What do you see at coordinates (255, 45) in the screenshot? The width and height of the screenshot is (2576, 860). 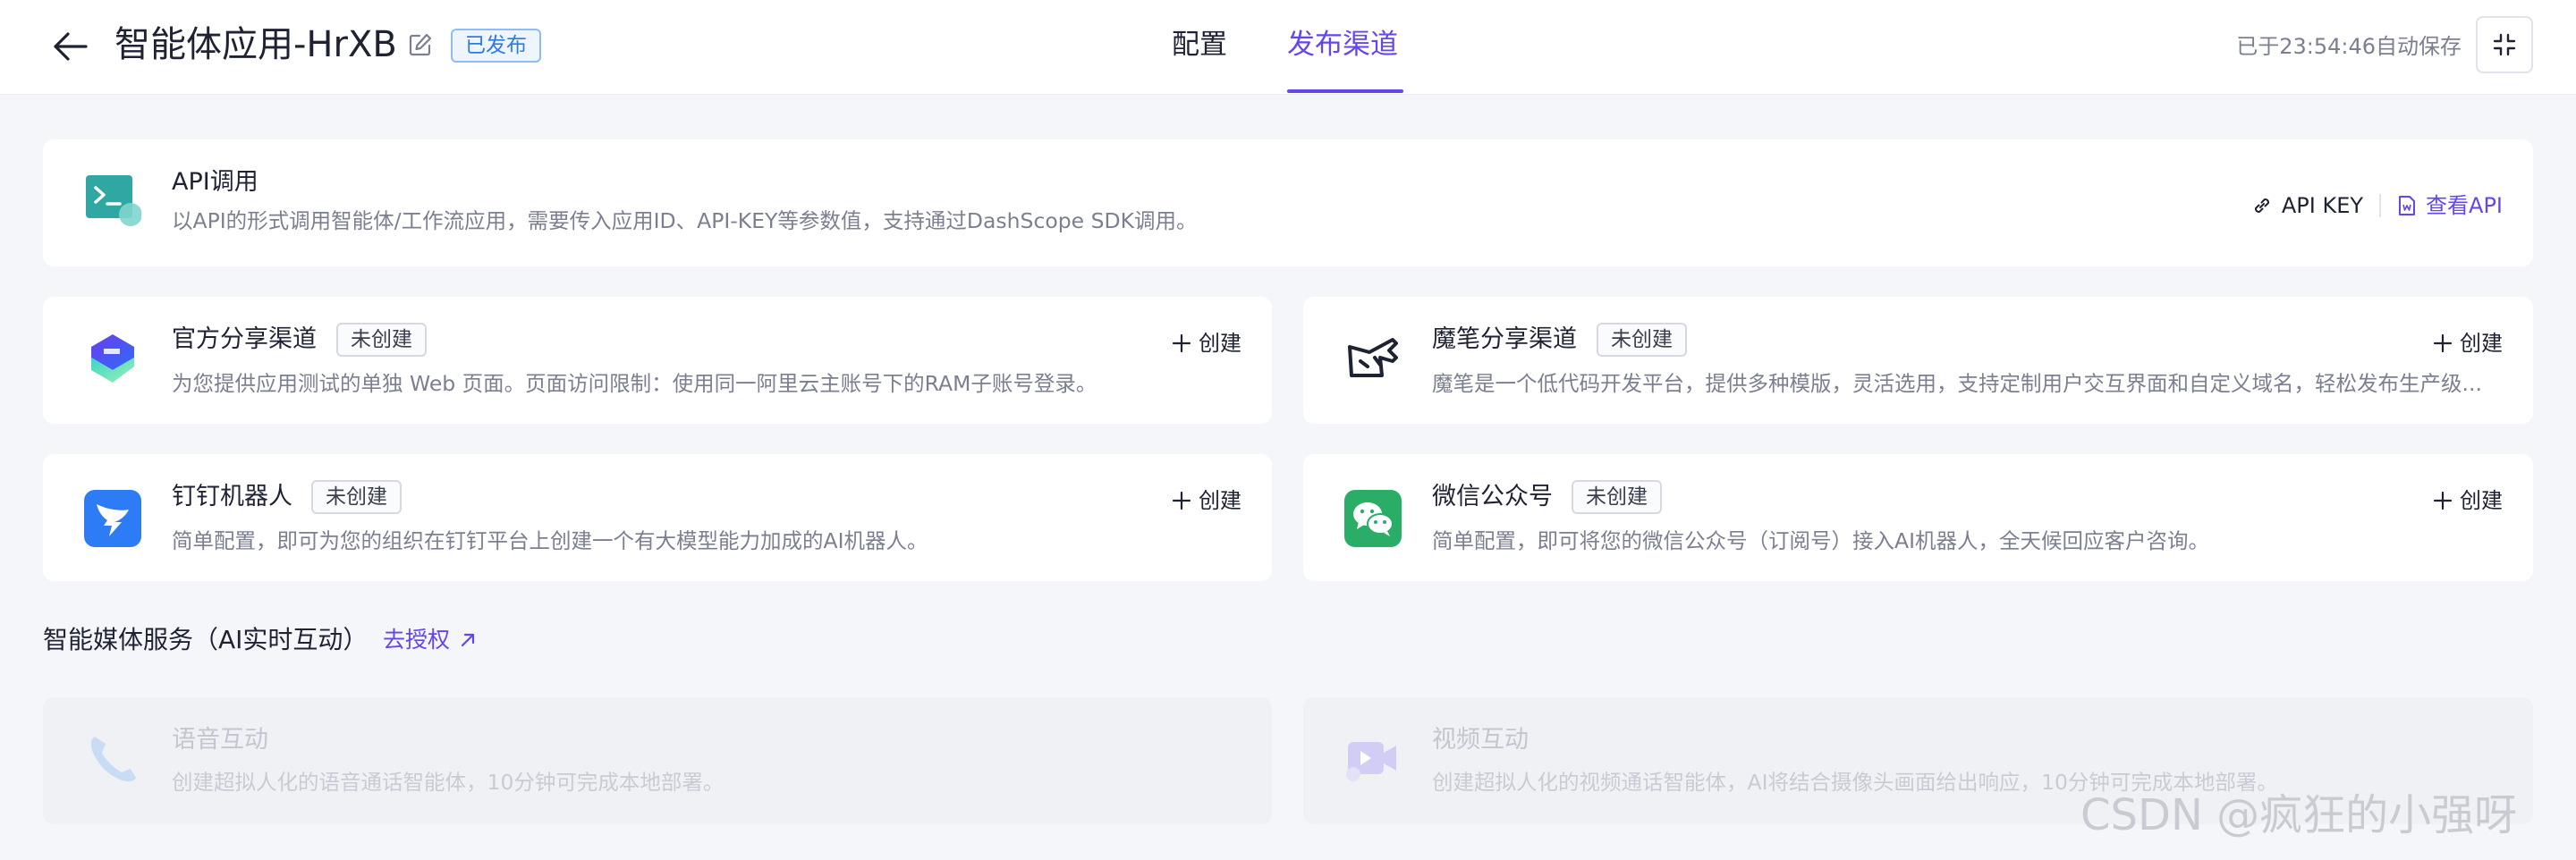 I see `app-title: 智能体应用-HrXB` at bounding box center [255, 45].